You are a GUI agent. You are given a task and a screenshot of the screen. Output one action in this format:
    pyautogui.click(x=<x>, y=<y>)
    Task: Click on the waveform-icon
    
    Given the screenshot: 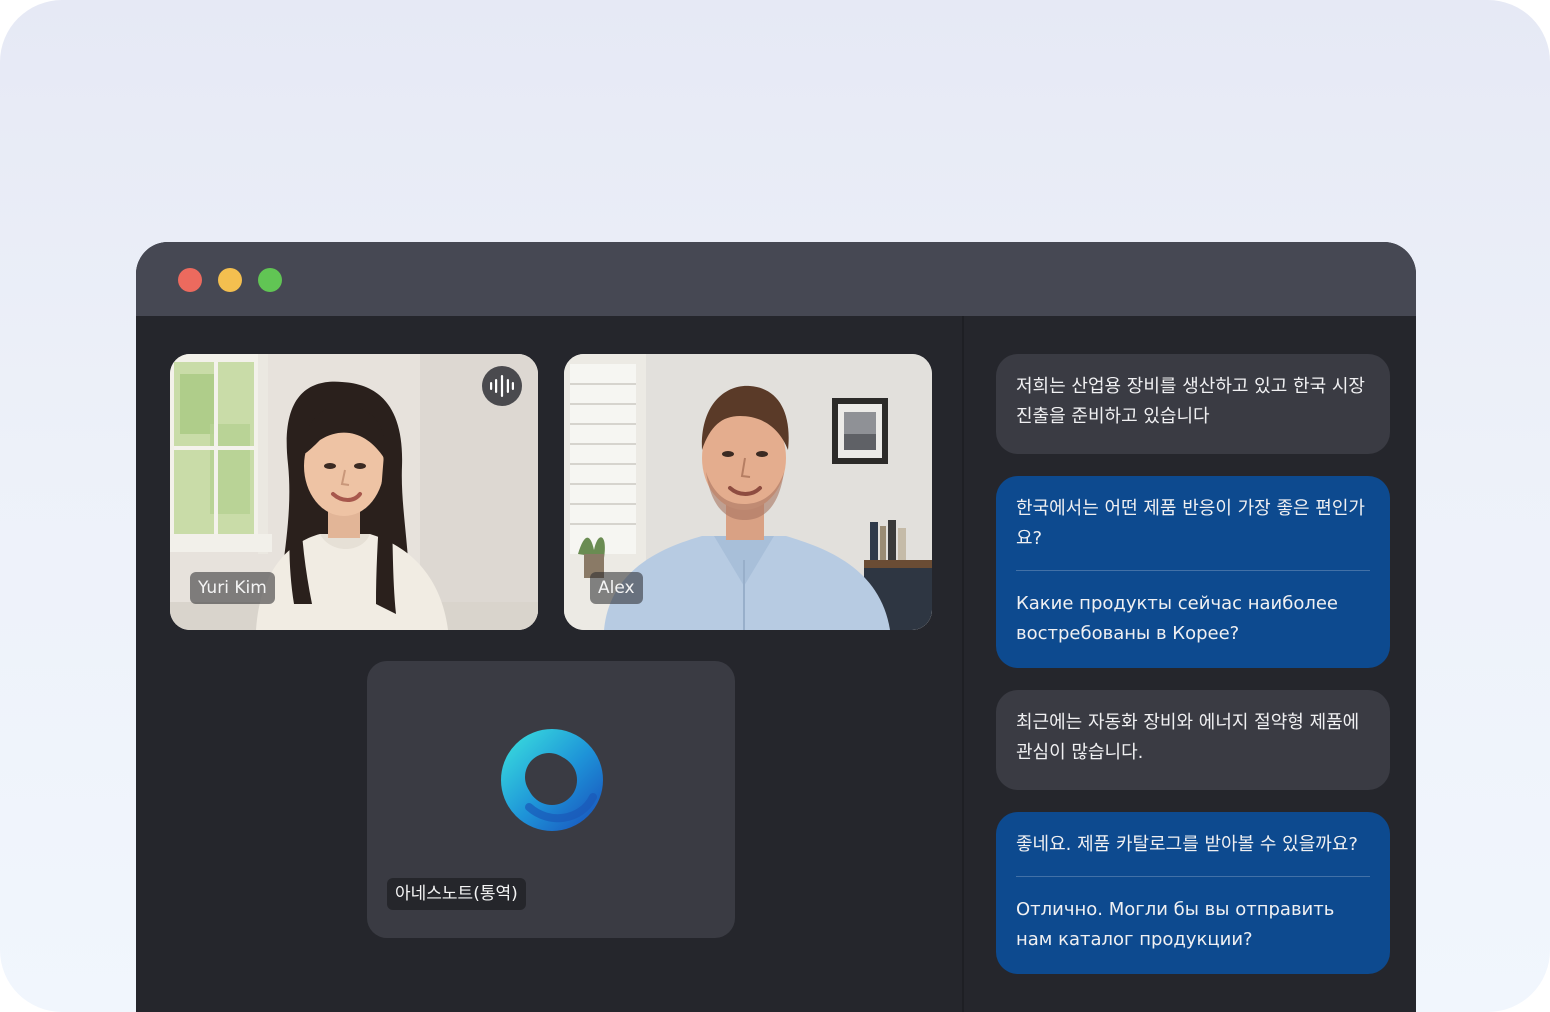 What is the action you would take?
    pyautogui.click(x=502, y=386)
    